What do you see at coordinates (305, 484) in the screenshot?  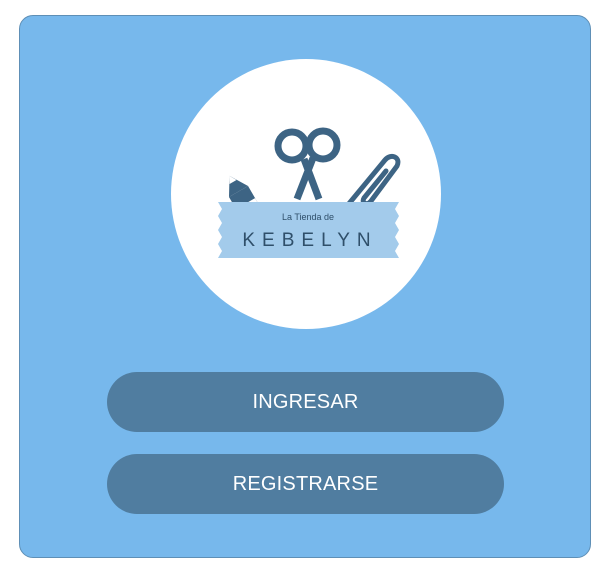 I see `register-button: REGISTRARSE` at bounding box center [305, 484].